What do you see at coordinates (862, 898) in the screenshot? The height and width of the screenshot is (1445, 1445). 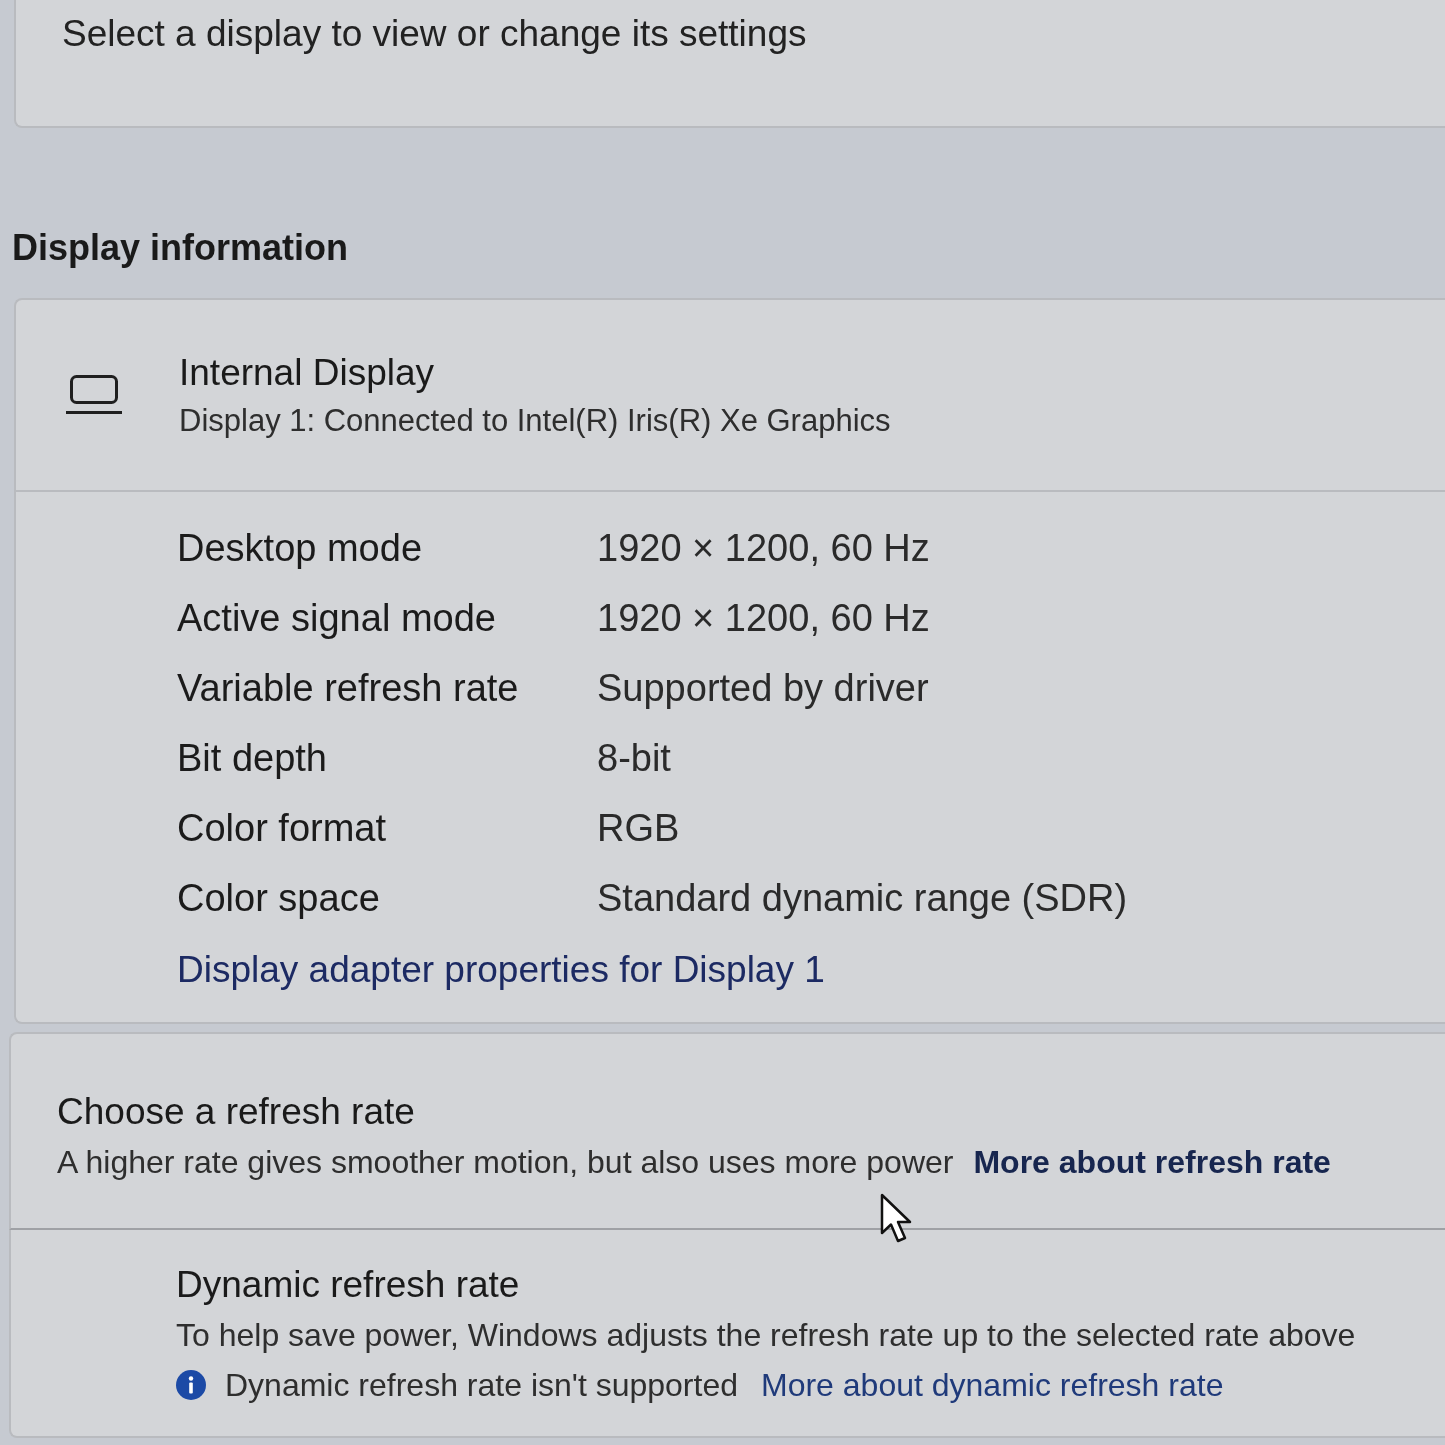 I see `property-value: Standard dynamic range (SDR)` at bounding box center [862, 898].